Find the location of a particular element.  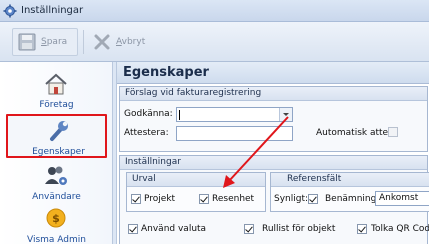

chevron-down-icon is located at coordinates (285, 114).